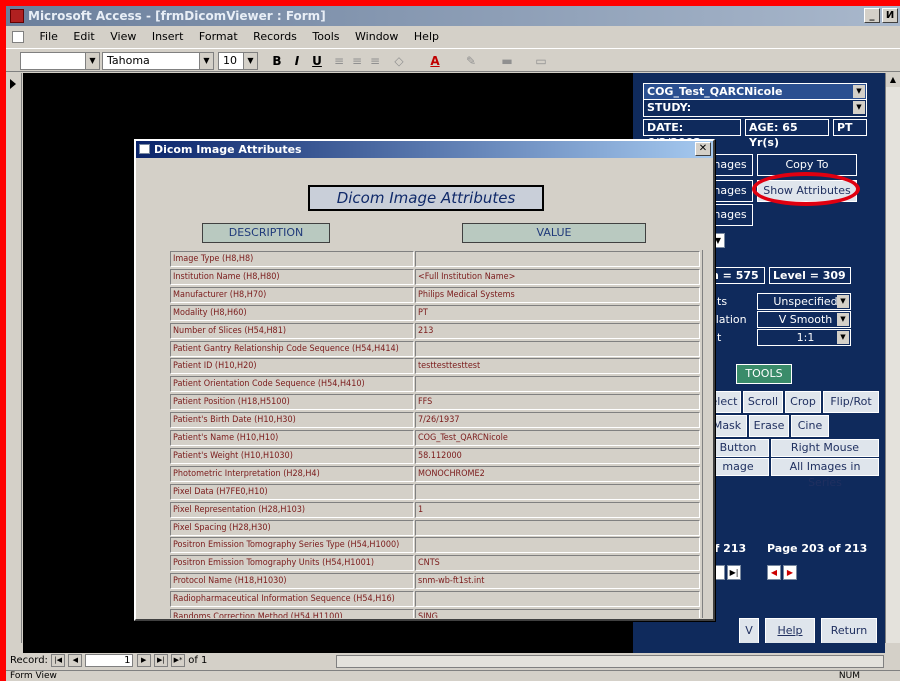 This screenshot has height=681, width=900. Describe the element at coordinates (375, 61) in the screenshot. I see `align-right-icon: ≡` at that location.